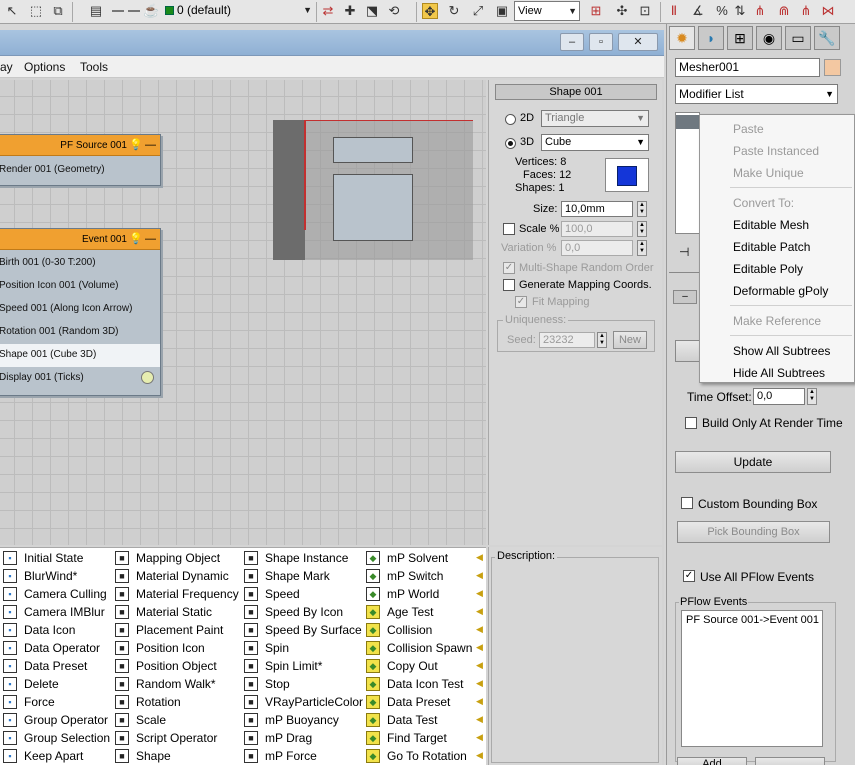  What do you see at coordinates (159, 648) in the screenshot?
I see `depot-item: ■ Position Icon` at bounding box center [159, 648].